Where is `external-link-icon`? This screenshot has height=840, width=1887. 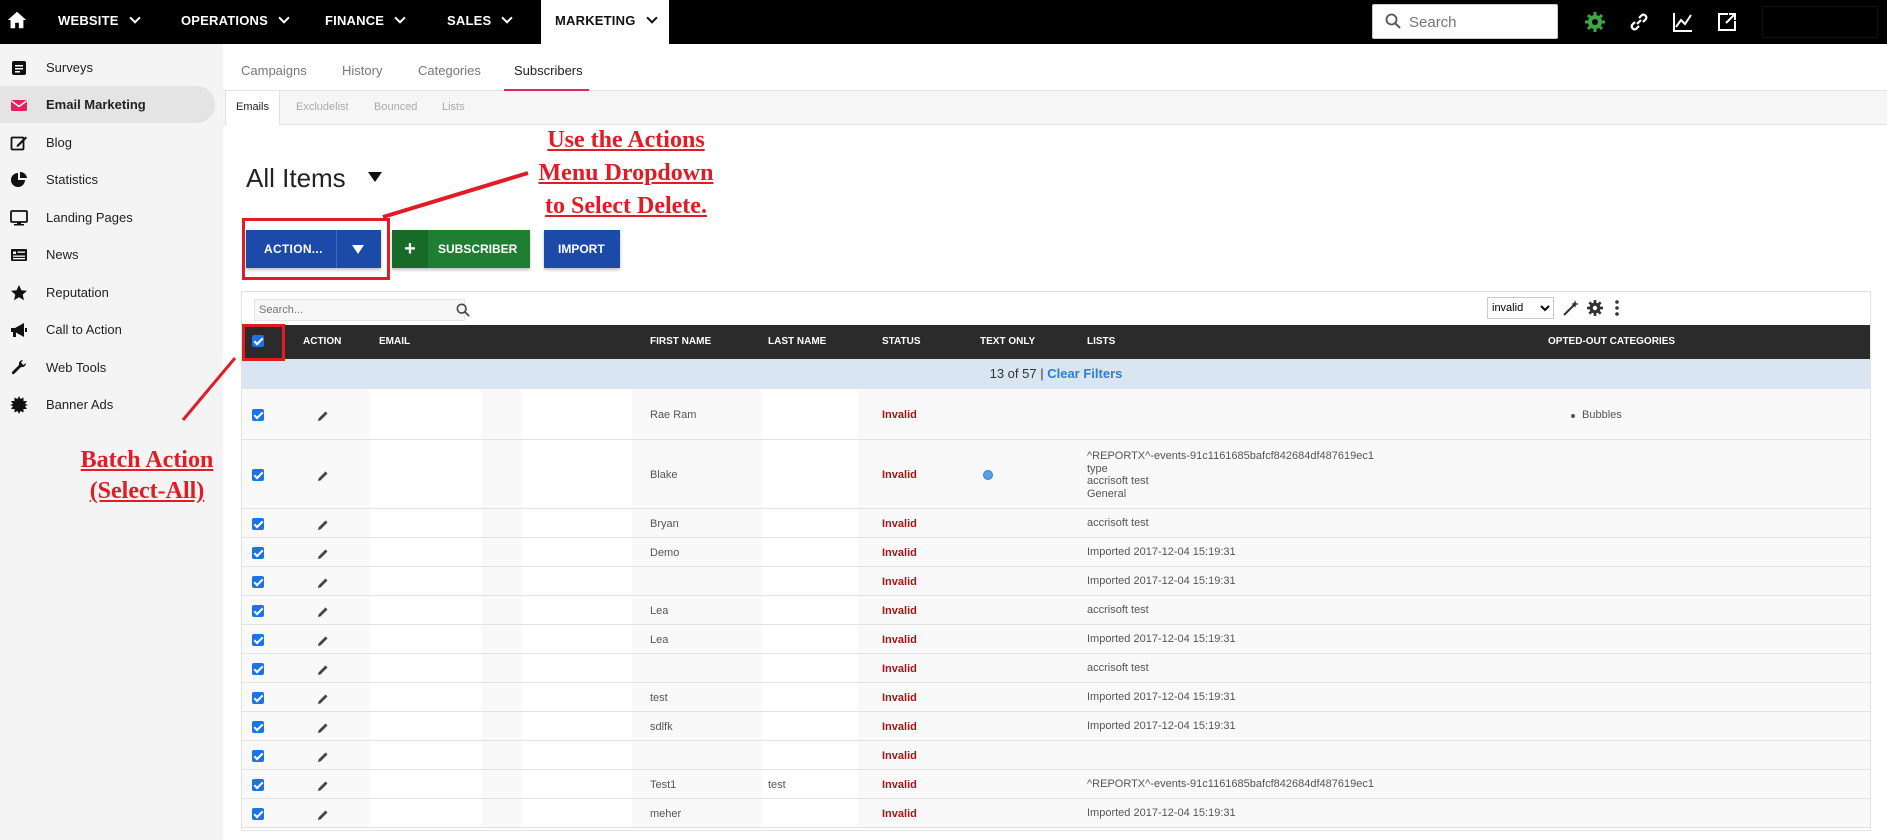
external-link-icon is located at coordinates (1727, 22).